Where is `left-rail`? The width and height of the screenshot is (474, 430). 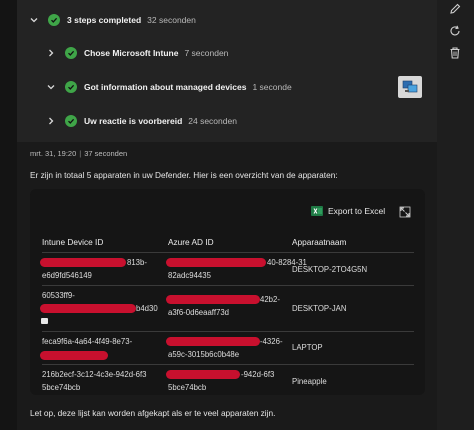 left-rail is located at coordinates (8, 215).